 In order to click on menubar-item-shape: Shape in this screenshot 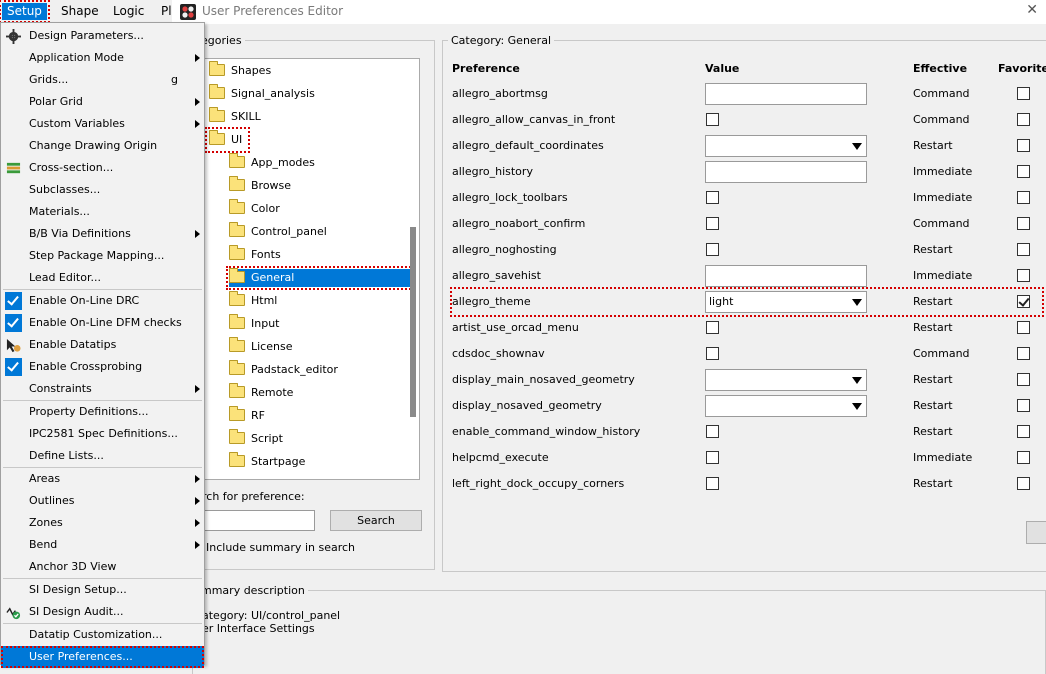, I will do `click(80, 11)`.